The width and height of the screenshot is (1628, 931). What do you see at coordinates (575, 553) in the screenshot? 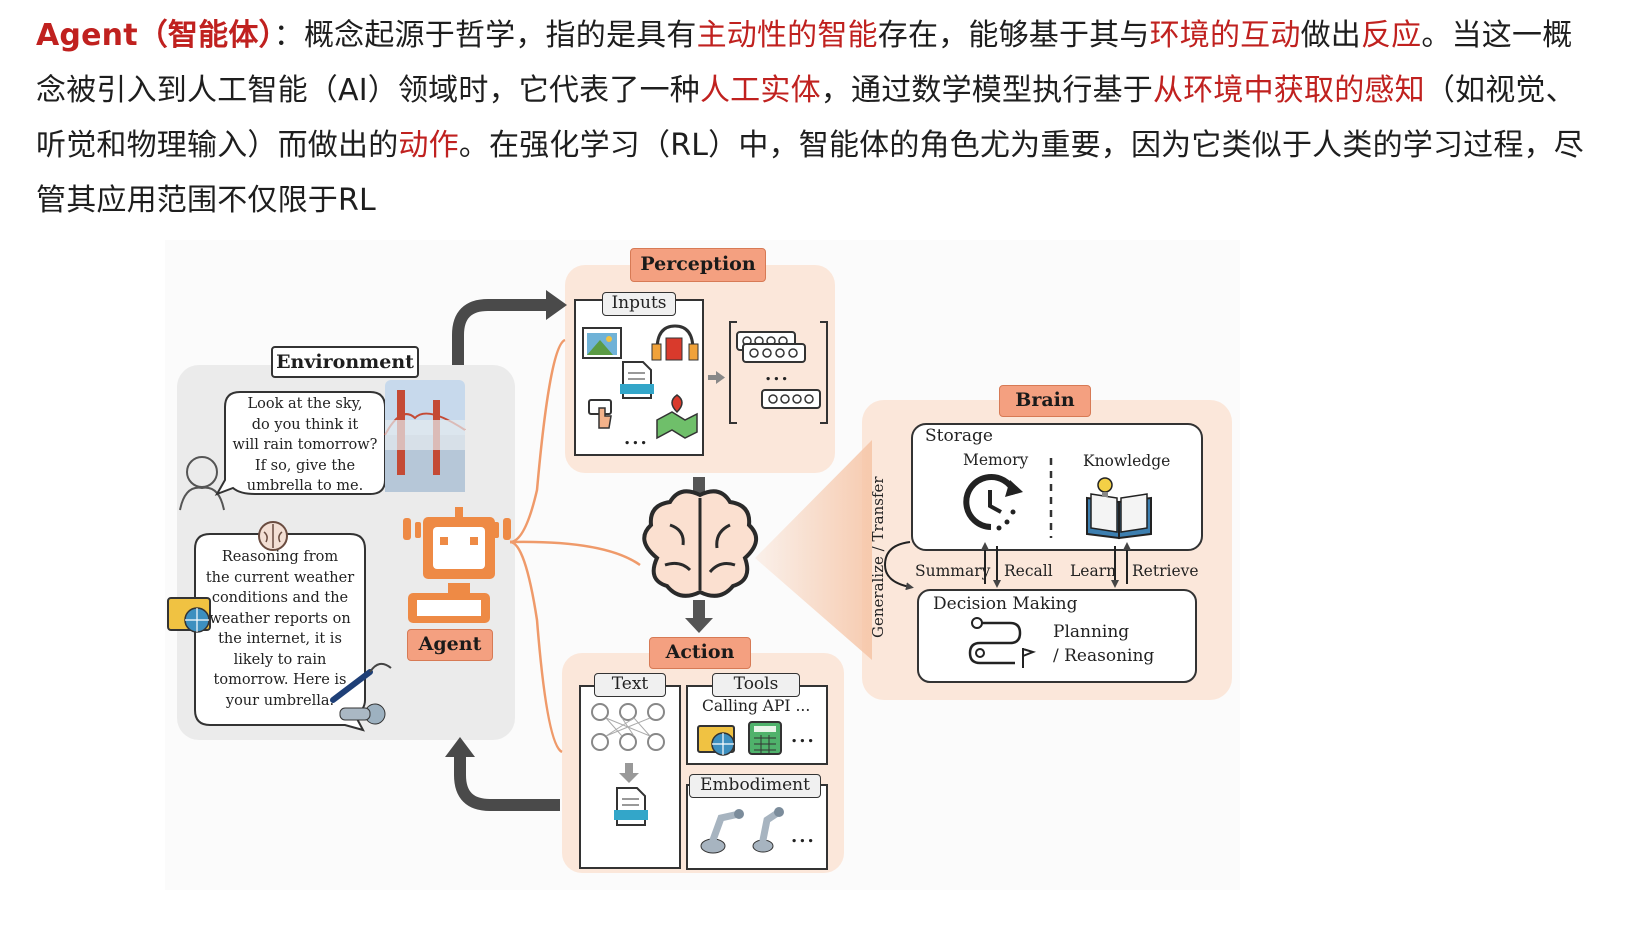
I see `agent-to-brain-link` at bounding box center [575, 553].